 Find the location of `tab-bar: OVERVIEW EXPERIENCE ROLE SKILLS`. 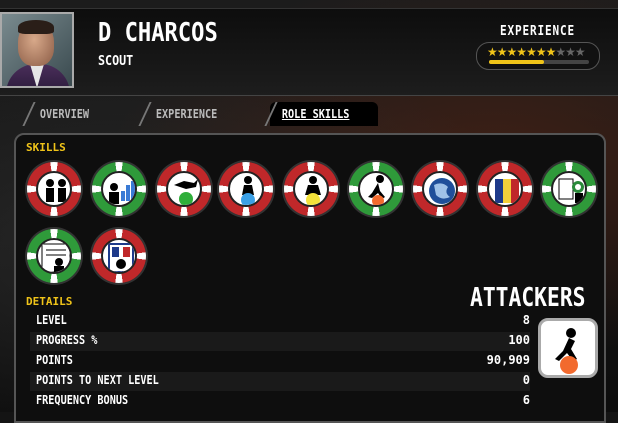

tab-bar: OVERVIEW EXPERIENCE ROLE SKILLS is located at coordinates (309, 115).